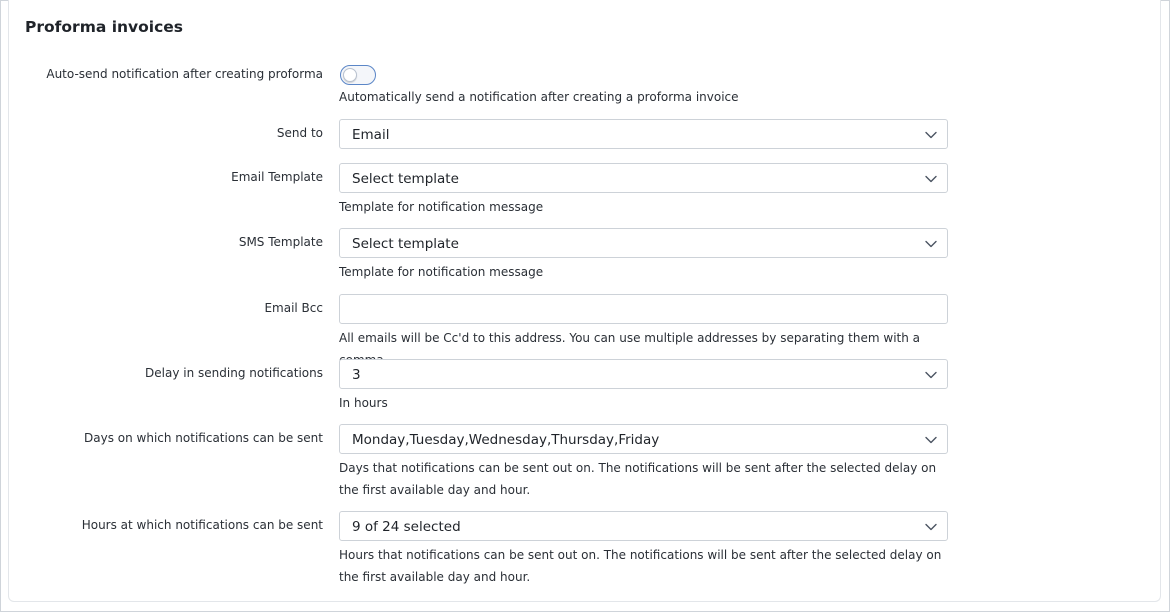 This screenshot has width=1170, height=612. Describe the element at coordinates (350, 75) in the screenshot. I see `toggle-knob` at that location.